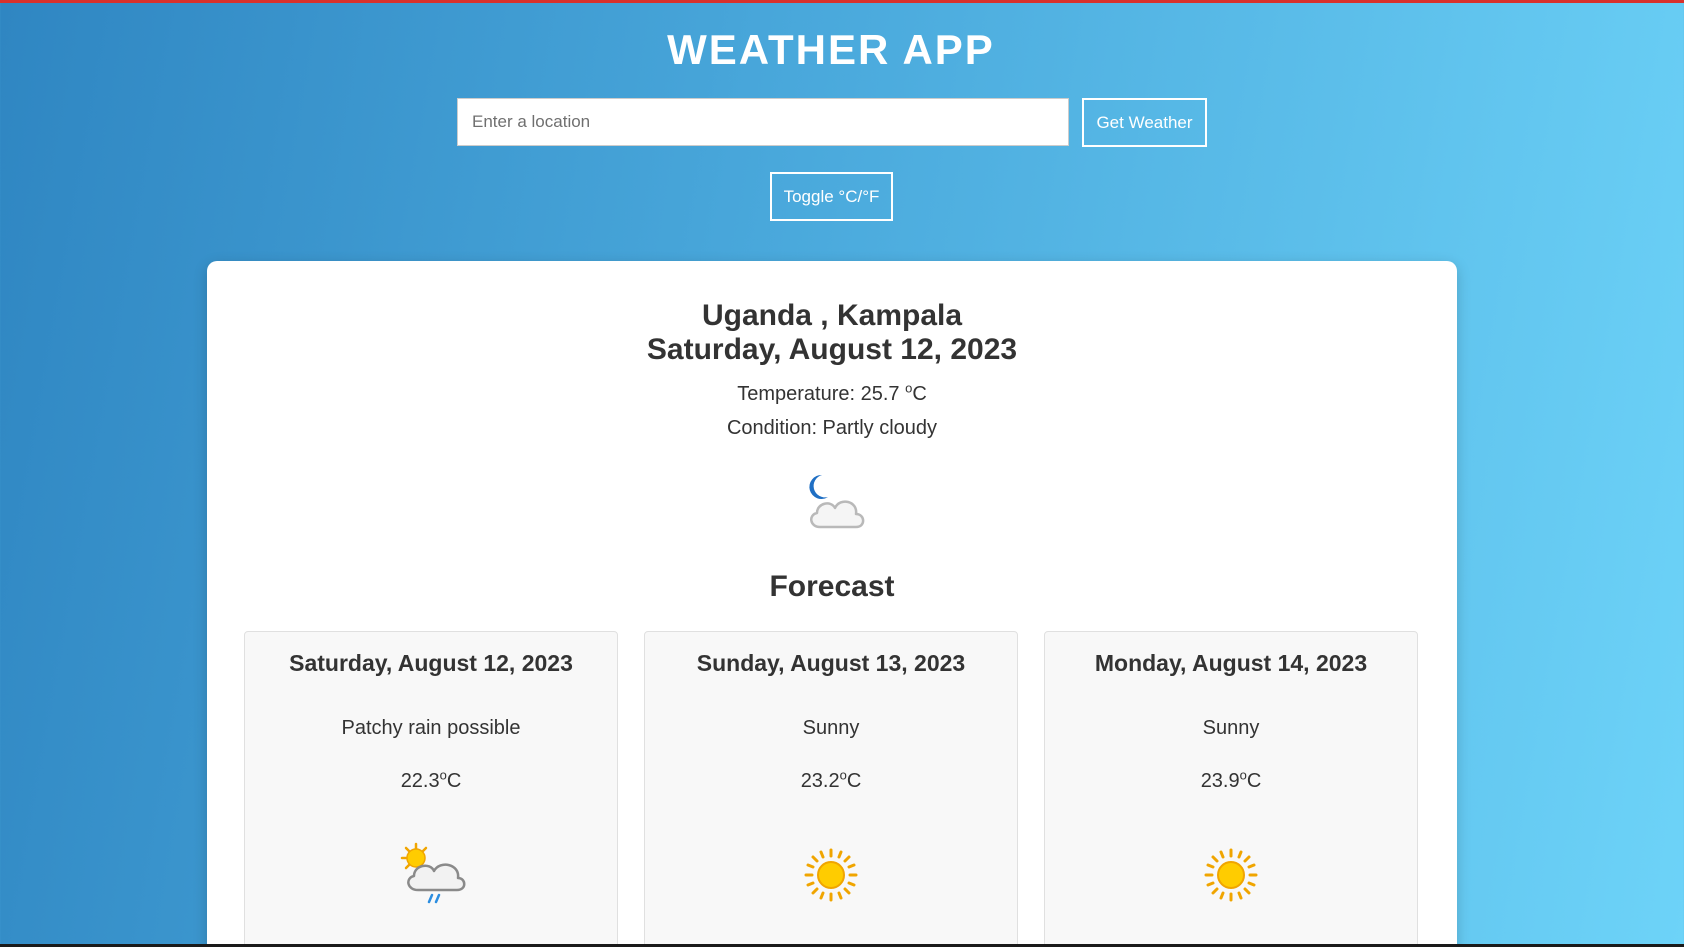  What do you see at coordinates (420, 781) in the screenshot?
I see `forecast-temp-value: 22.3` at bounding box center [420, 781].